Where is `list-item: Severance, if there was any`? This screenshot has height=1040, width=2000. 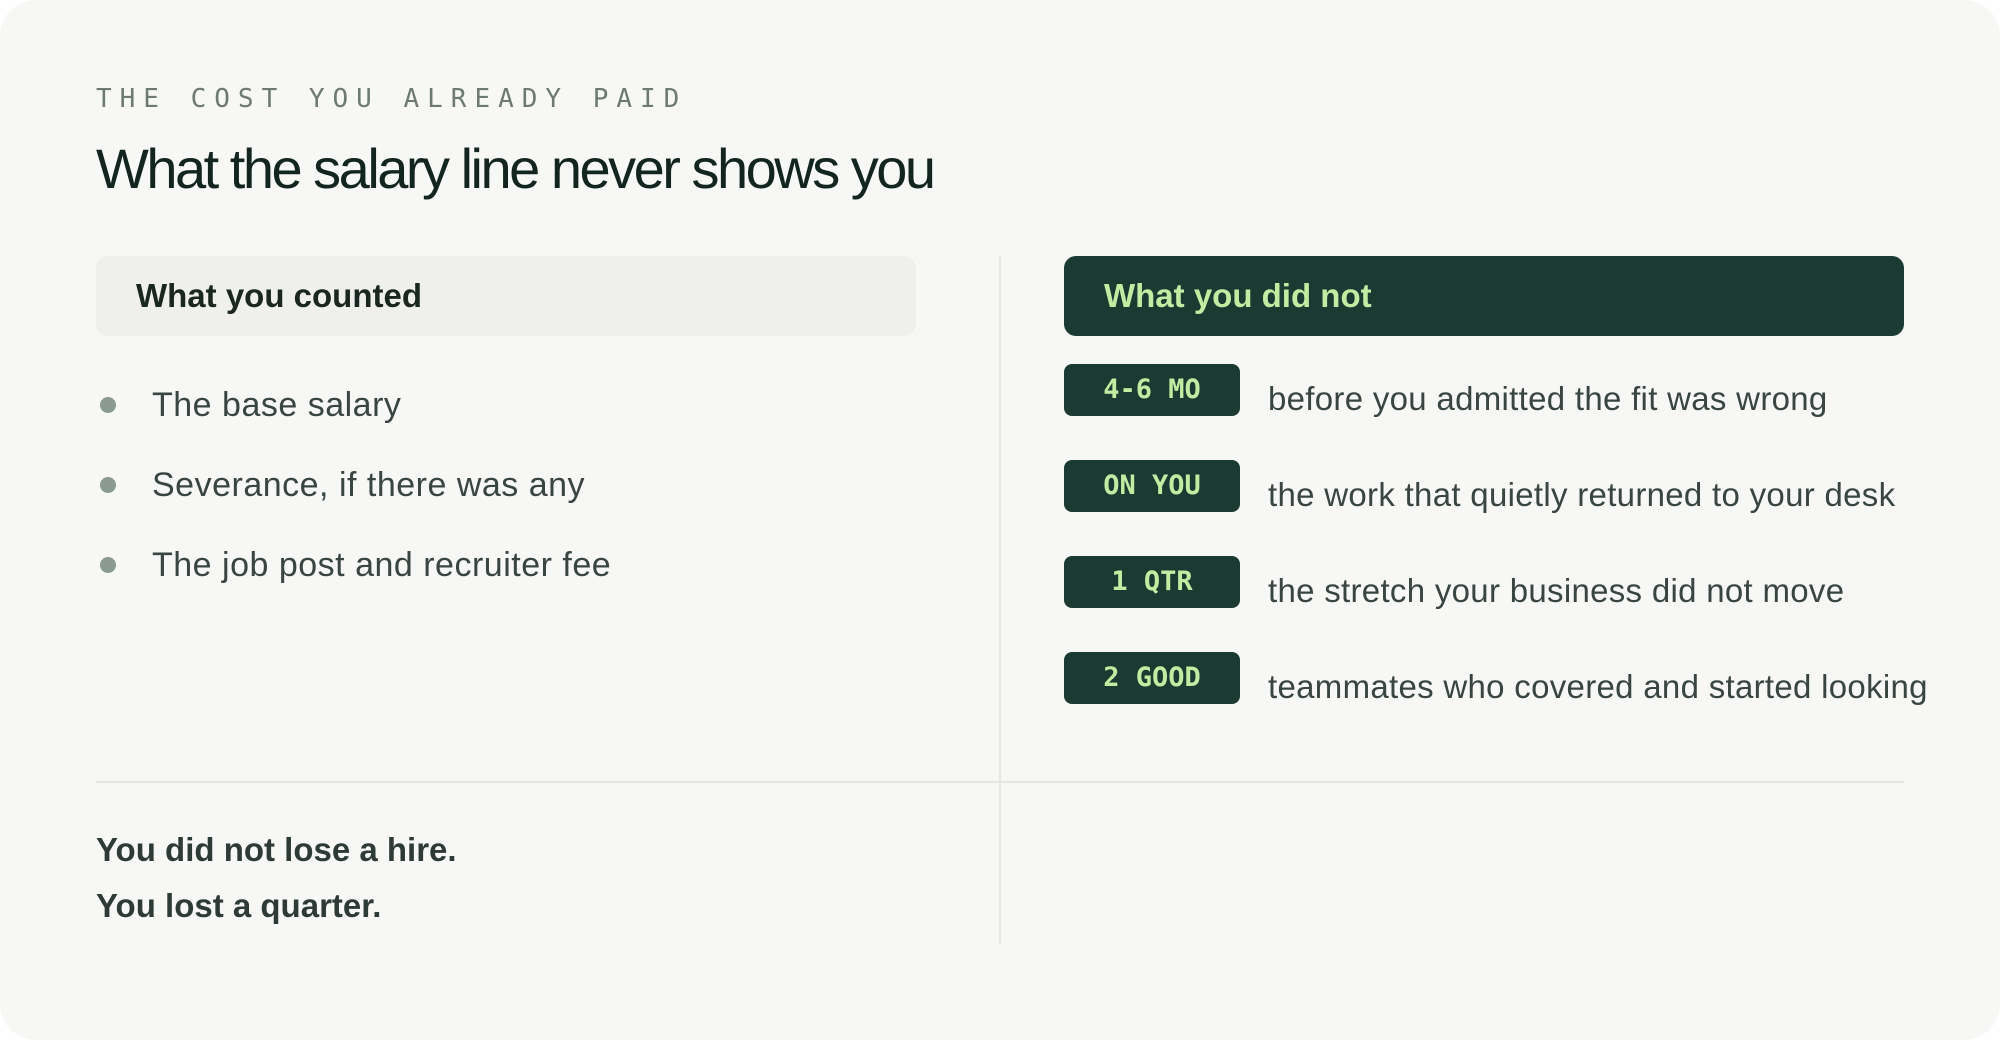
list-item: Severance, if there was any is located at coordinates (342, 485).